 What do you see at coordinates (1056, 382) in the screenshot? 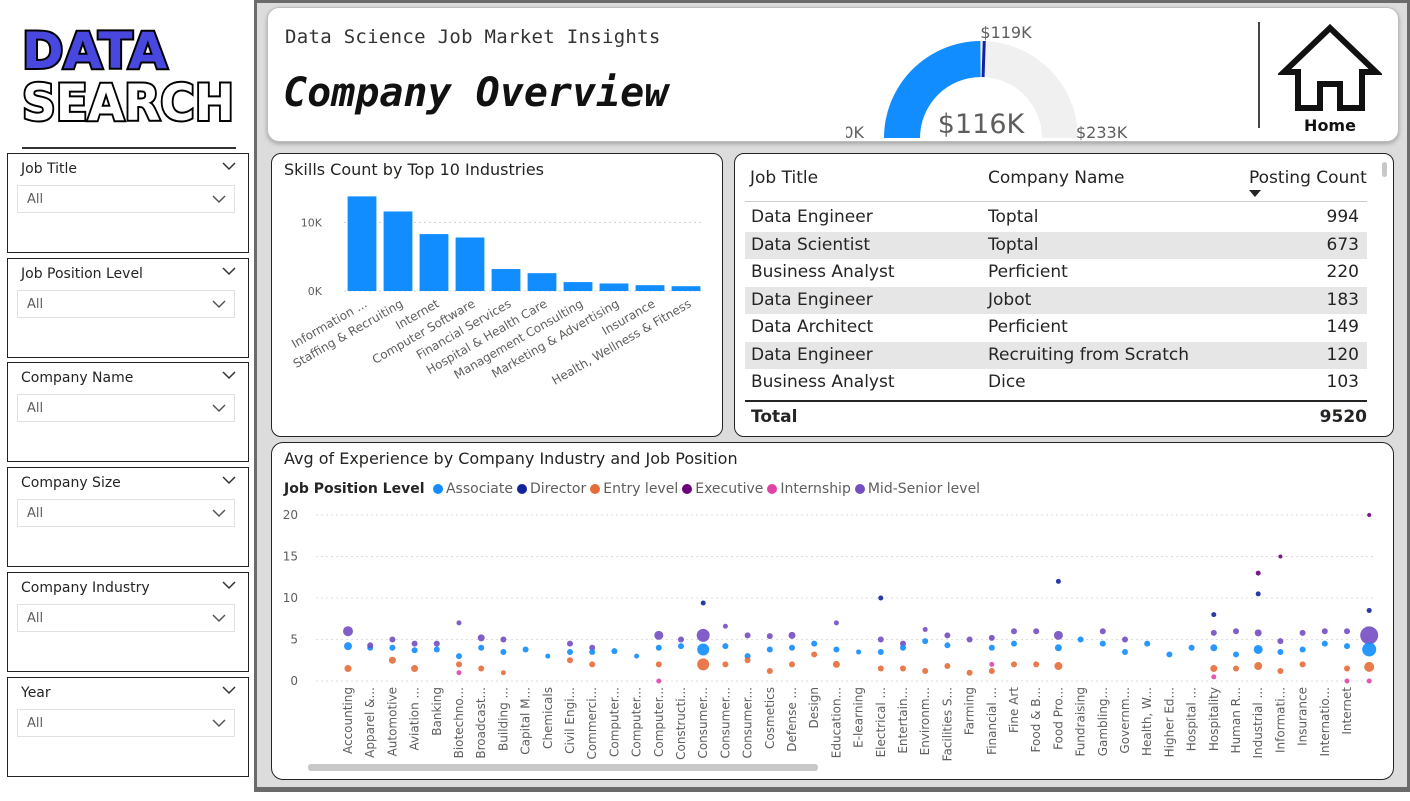
I see `table-row: Business Analyst Dice 103` at bounding box center [1056, 382].